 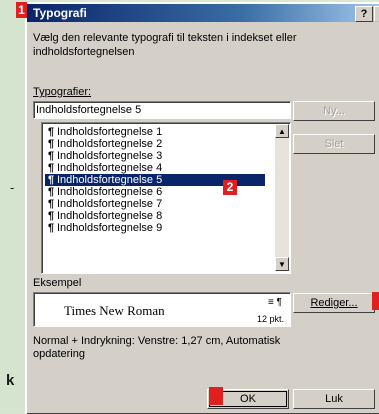 What do you see at coordinates (364, 14) in the screenshot?
I see `help-button: ?` at bounding box center [364, 14].